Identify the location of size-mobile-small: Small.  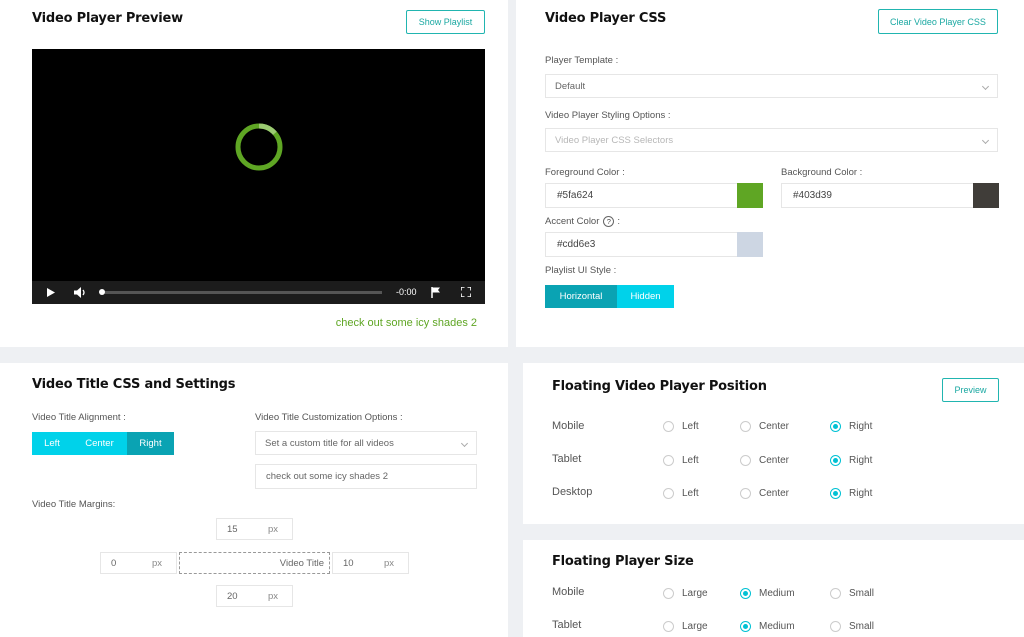
(852, 593).